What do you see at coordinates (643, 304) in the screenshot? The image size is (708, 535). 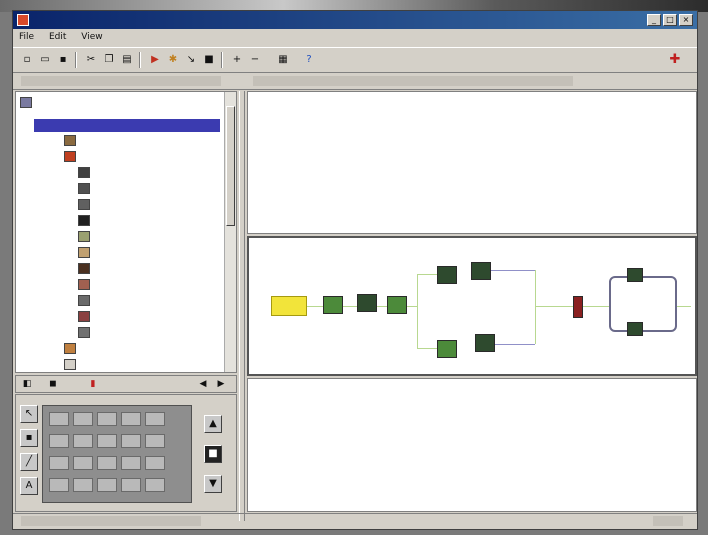 I see `loop-block` at bounding box center [643, 304].